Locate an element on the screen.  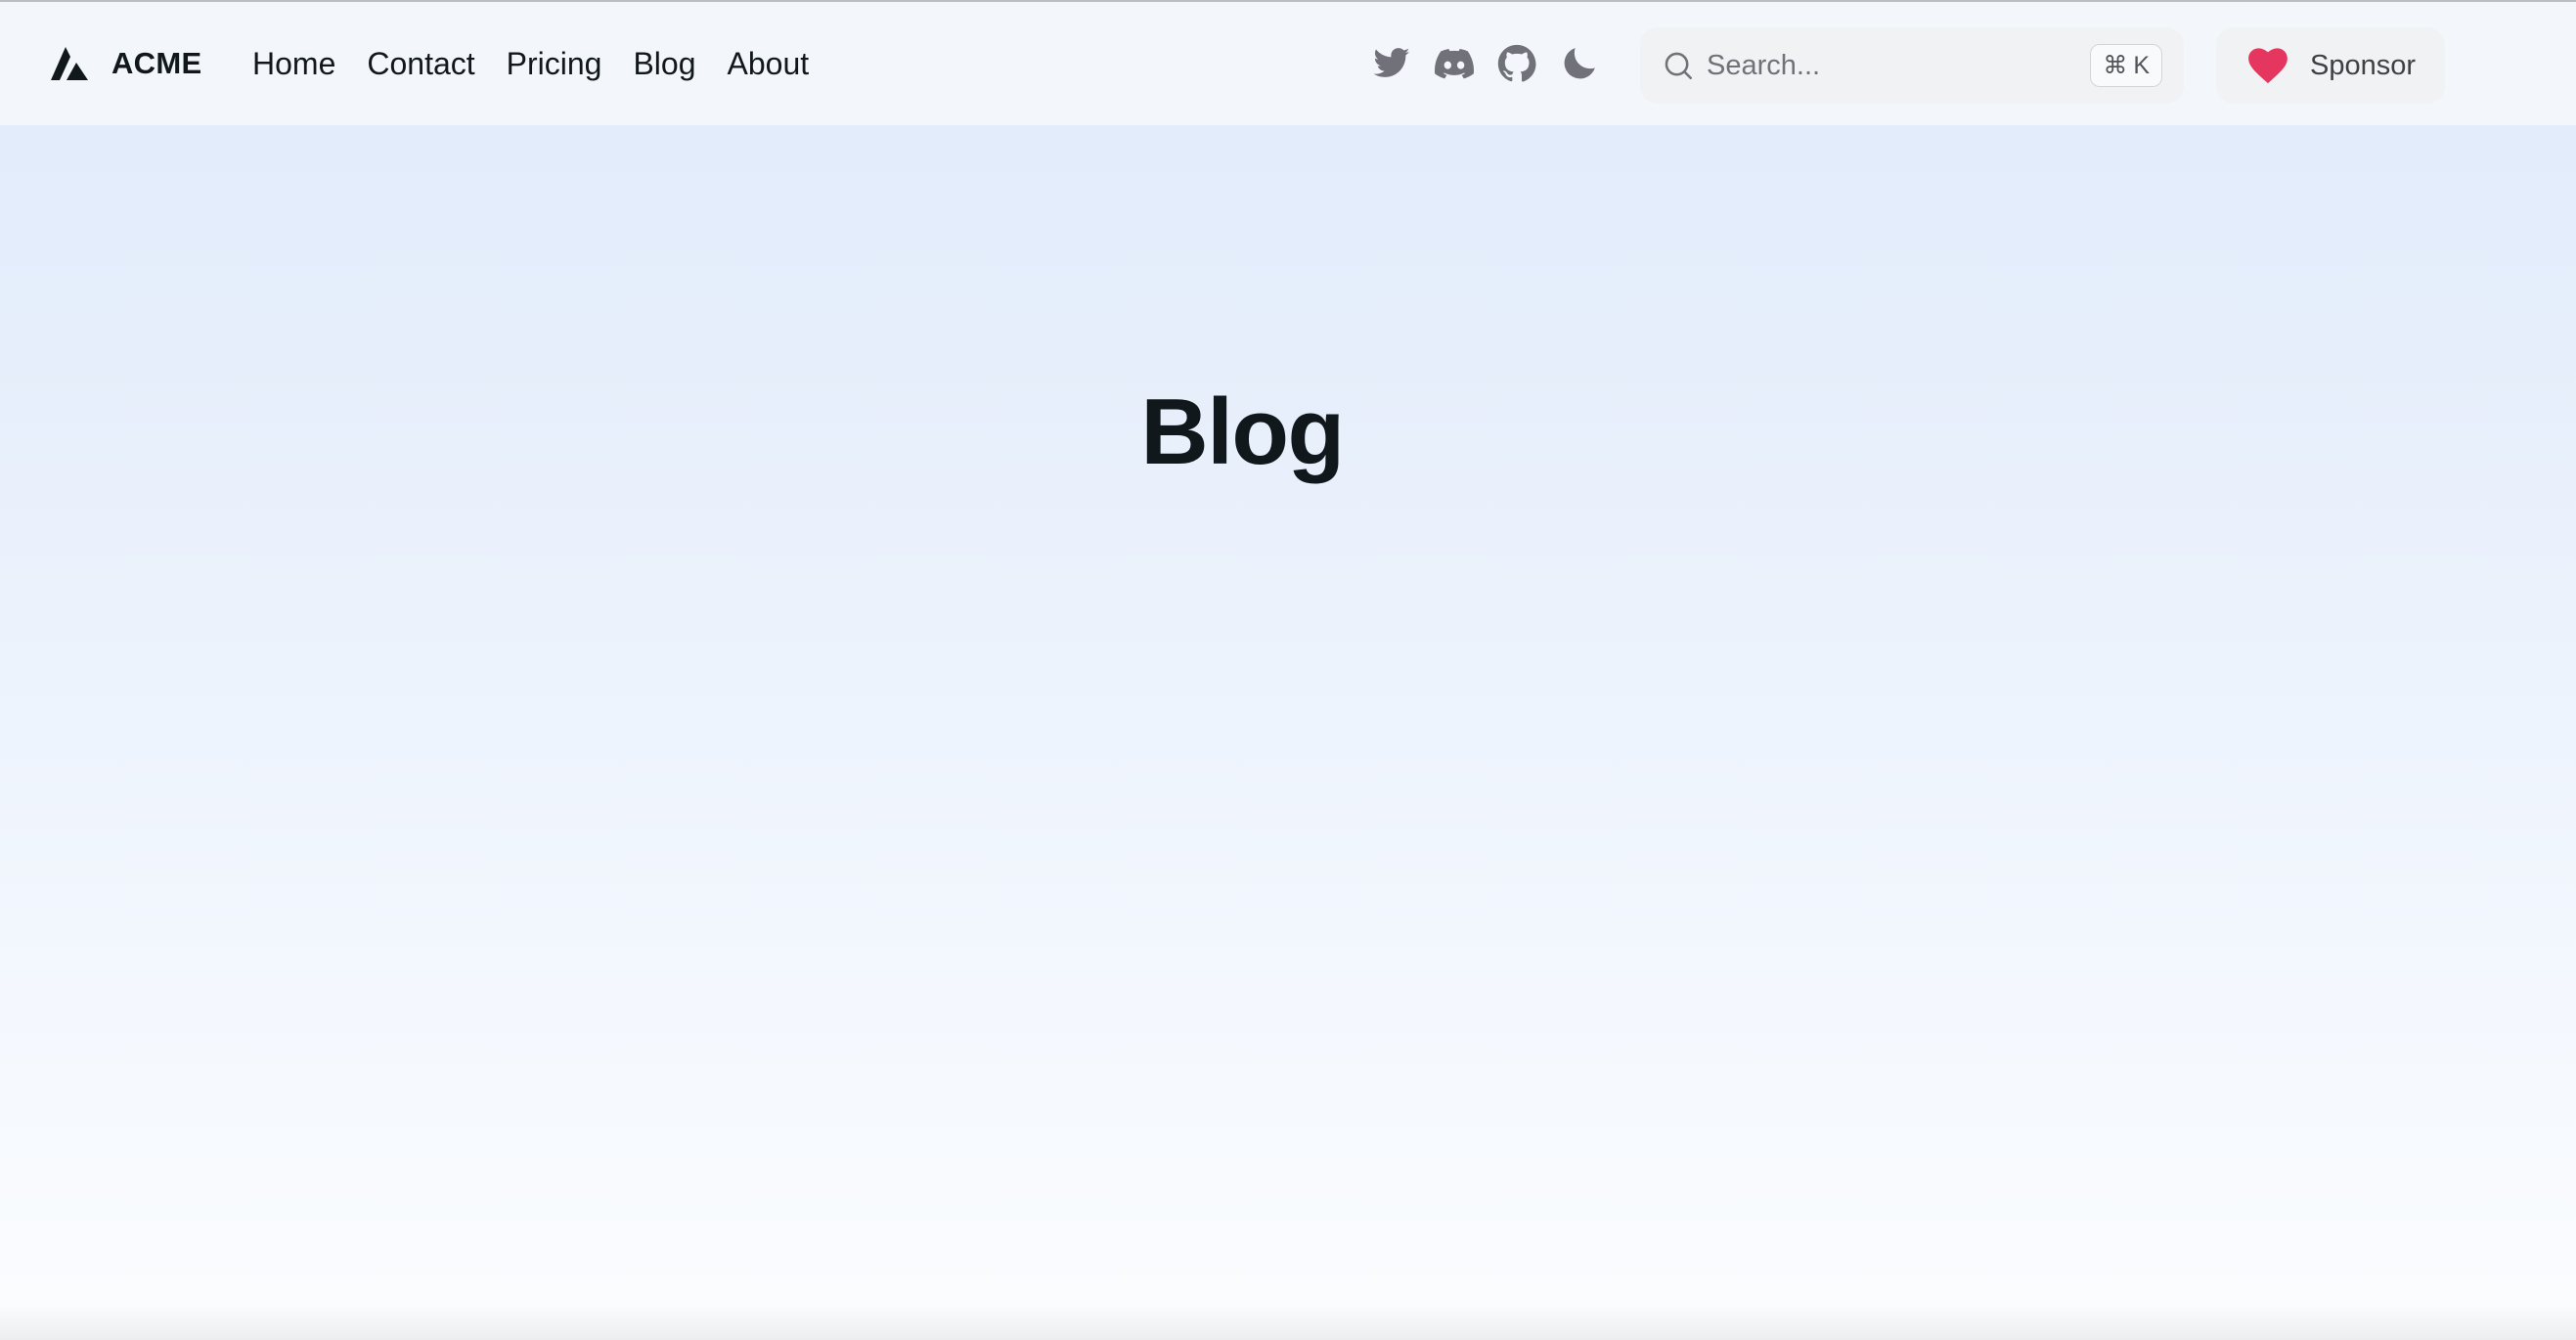
shortcut-key: K is located at coordinates (2141, 65).